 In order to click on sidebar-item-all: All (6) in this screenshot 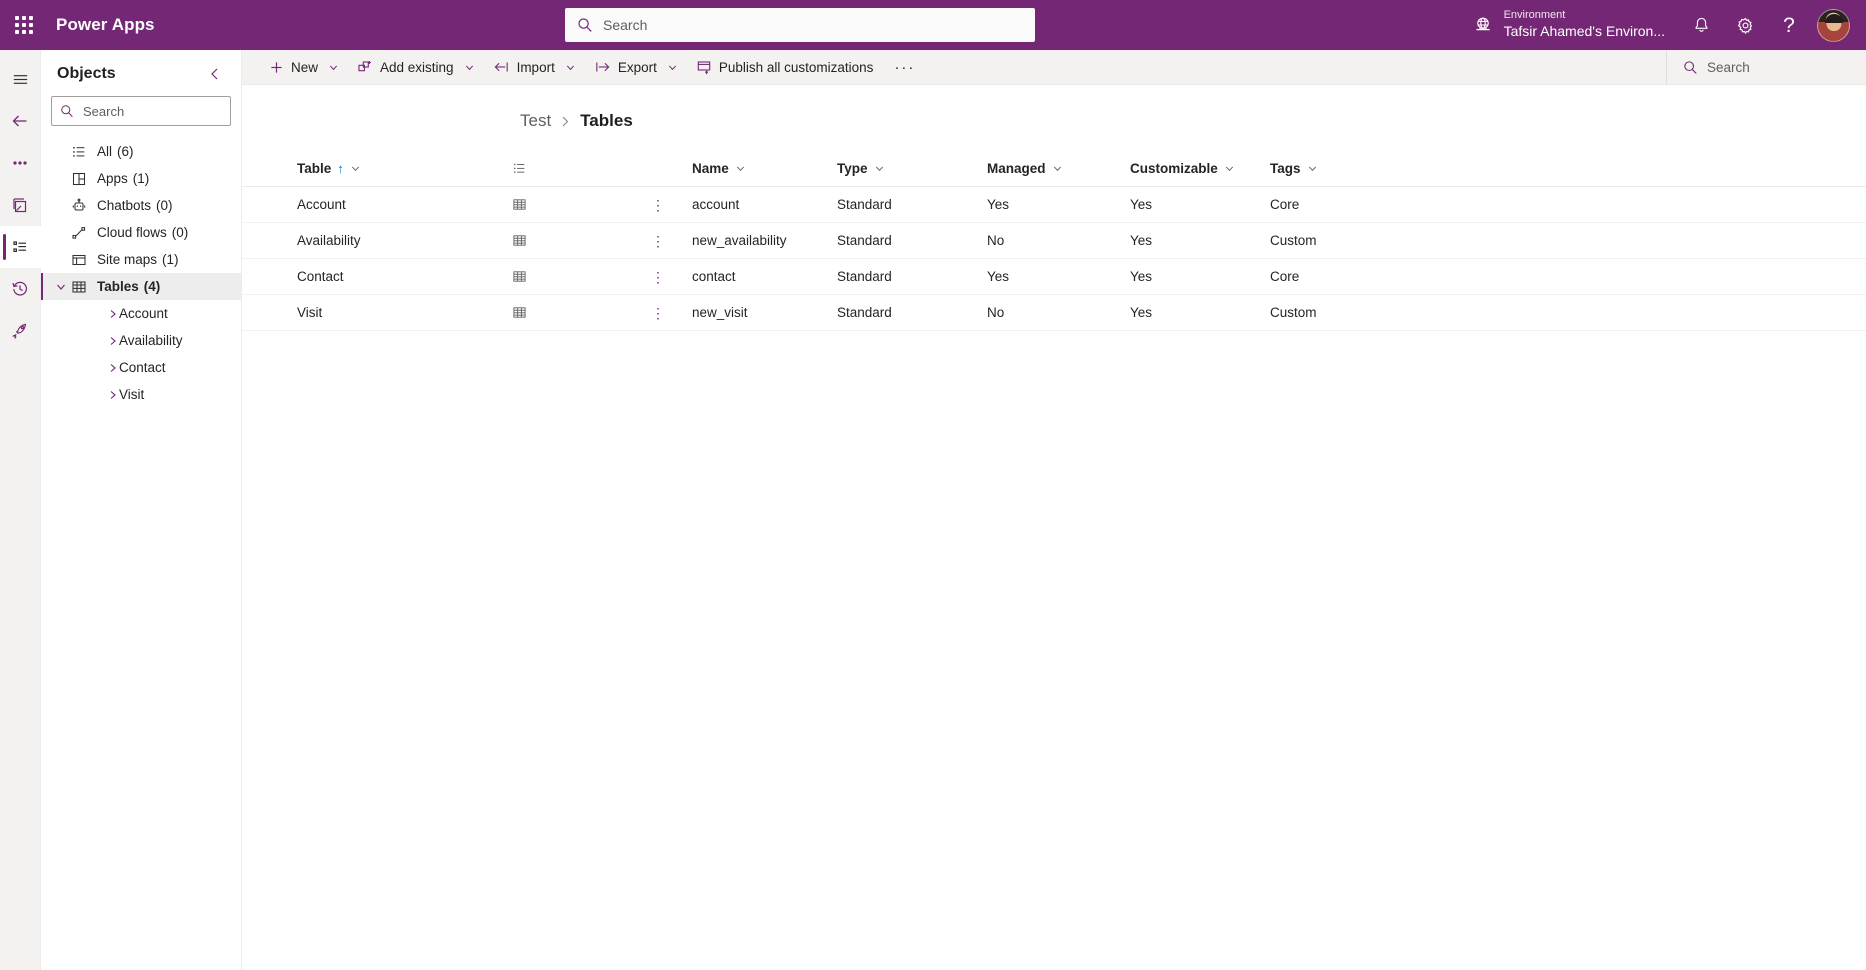, I will do `click(141, 151)`.